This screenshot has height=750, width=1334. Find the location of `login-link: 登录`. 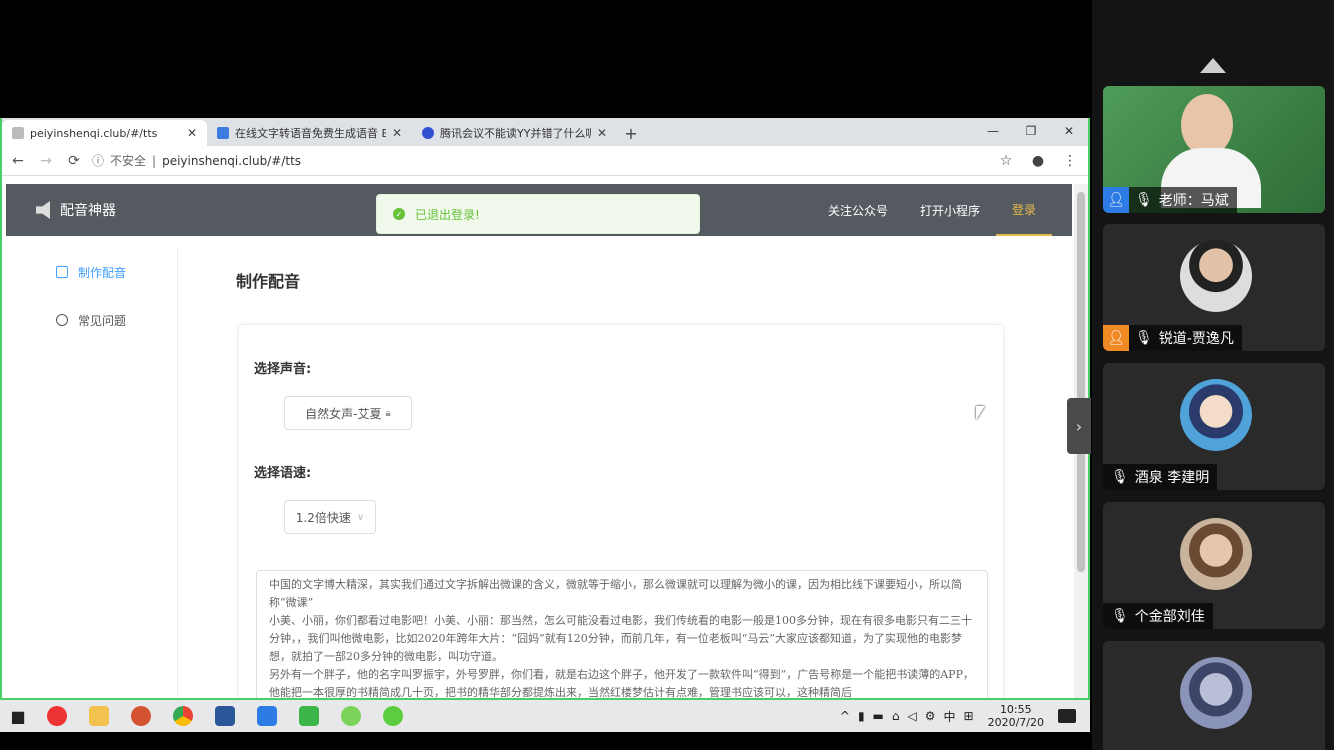

login-link: 登录 is located at coordinates (1023, 210).